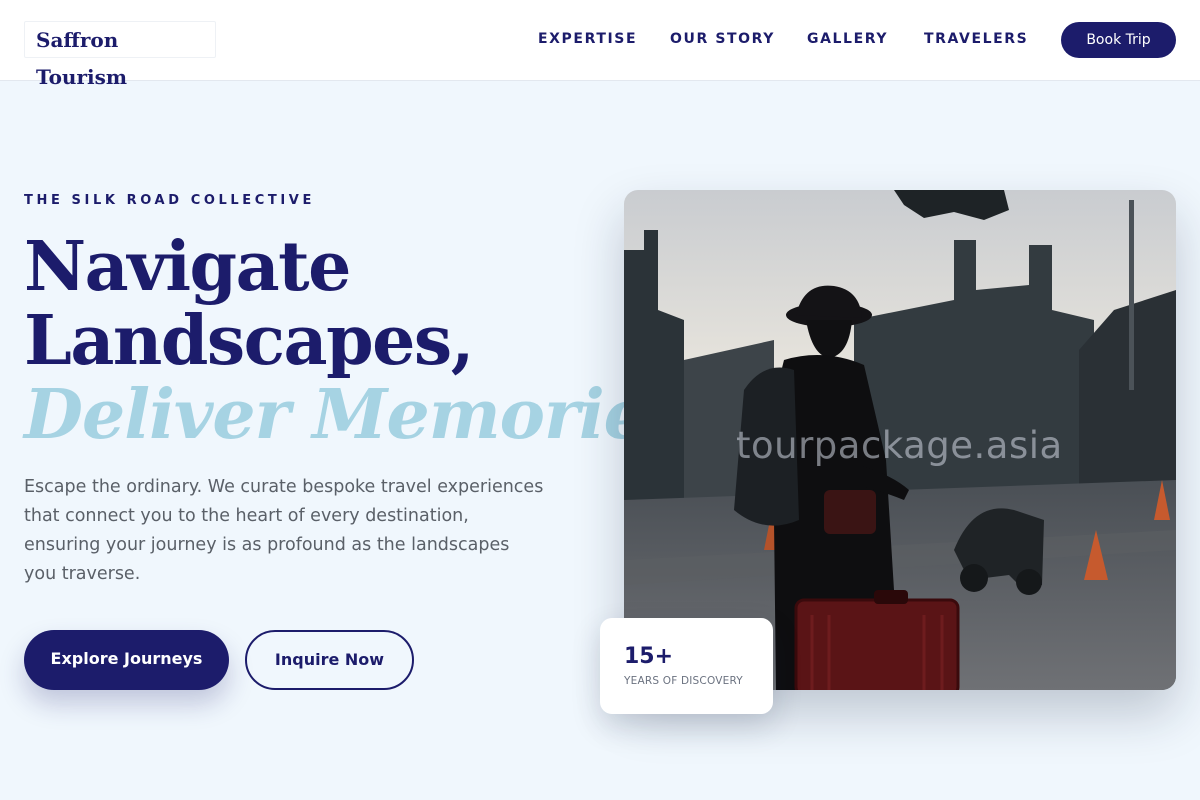 This screenshot has width=1200, height=800. I want to click on explore-journeys-button: Explore Journeys, so click(126, 660).